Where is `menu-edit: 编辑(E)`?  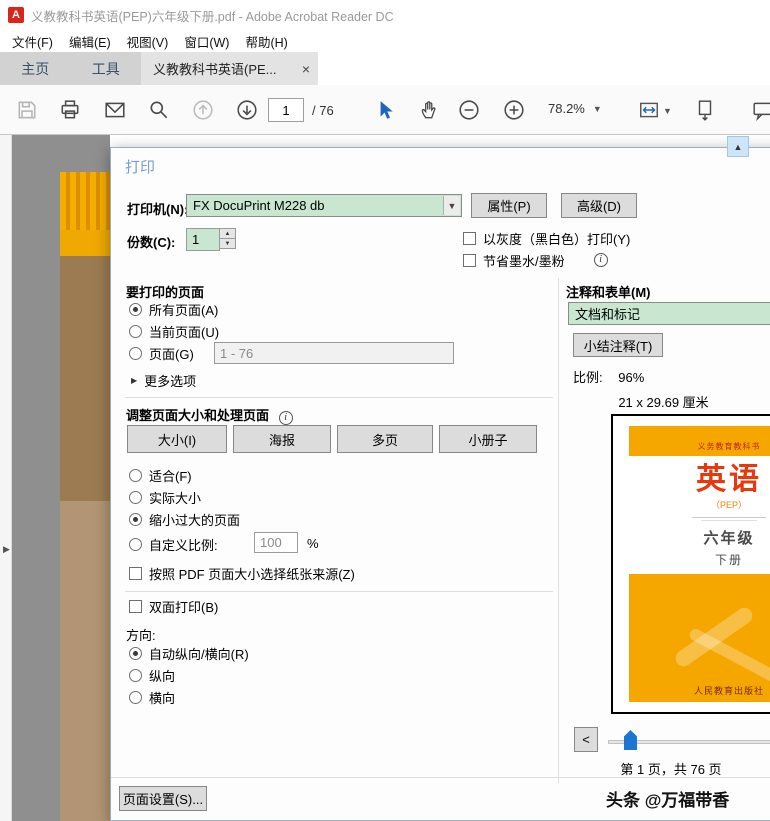
menu-edit: 编辑(E) is located at coordinates (90, 41).